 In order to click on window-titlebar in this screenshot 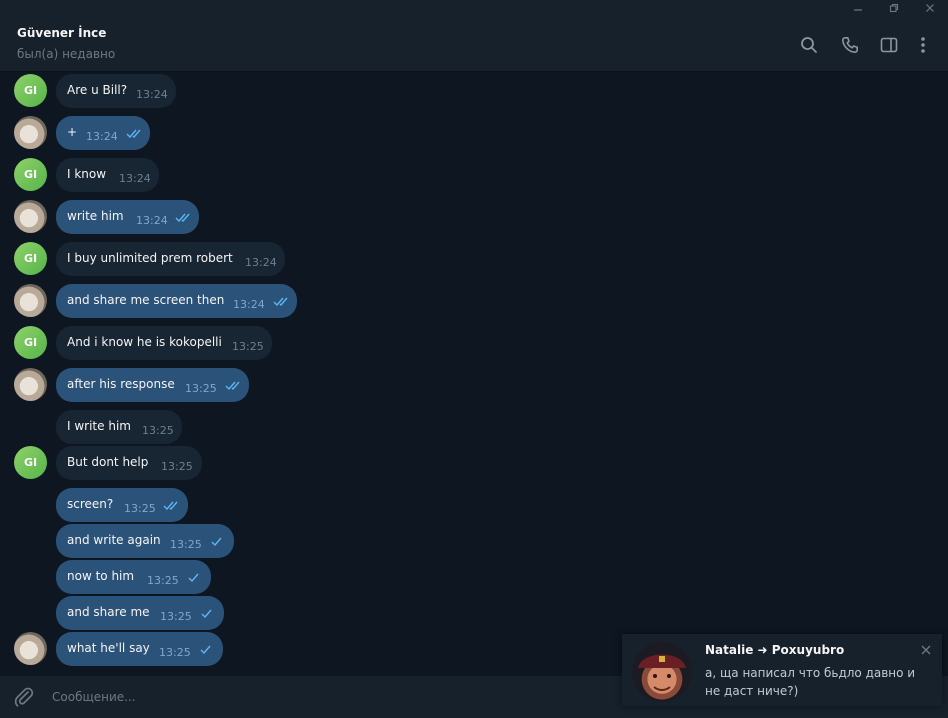, I will do `click(474, 8)`.